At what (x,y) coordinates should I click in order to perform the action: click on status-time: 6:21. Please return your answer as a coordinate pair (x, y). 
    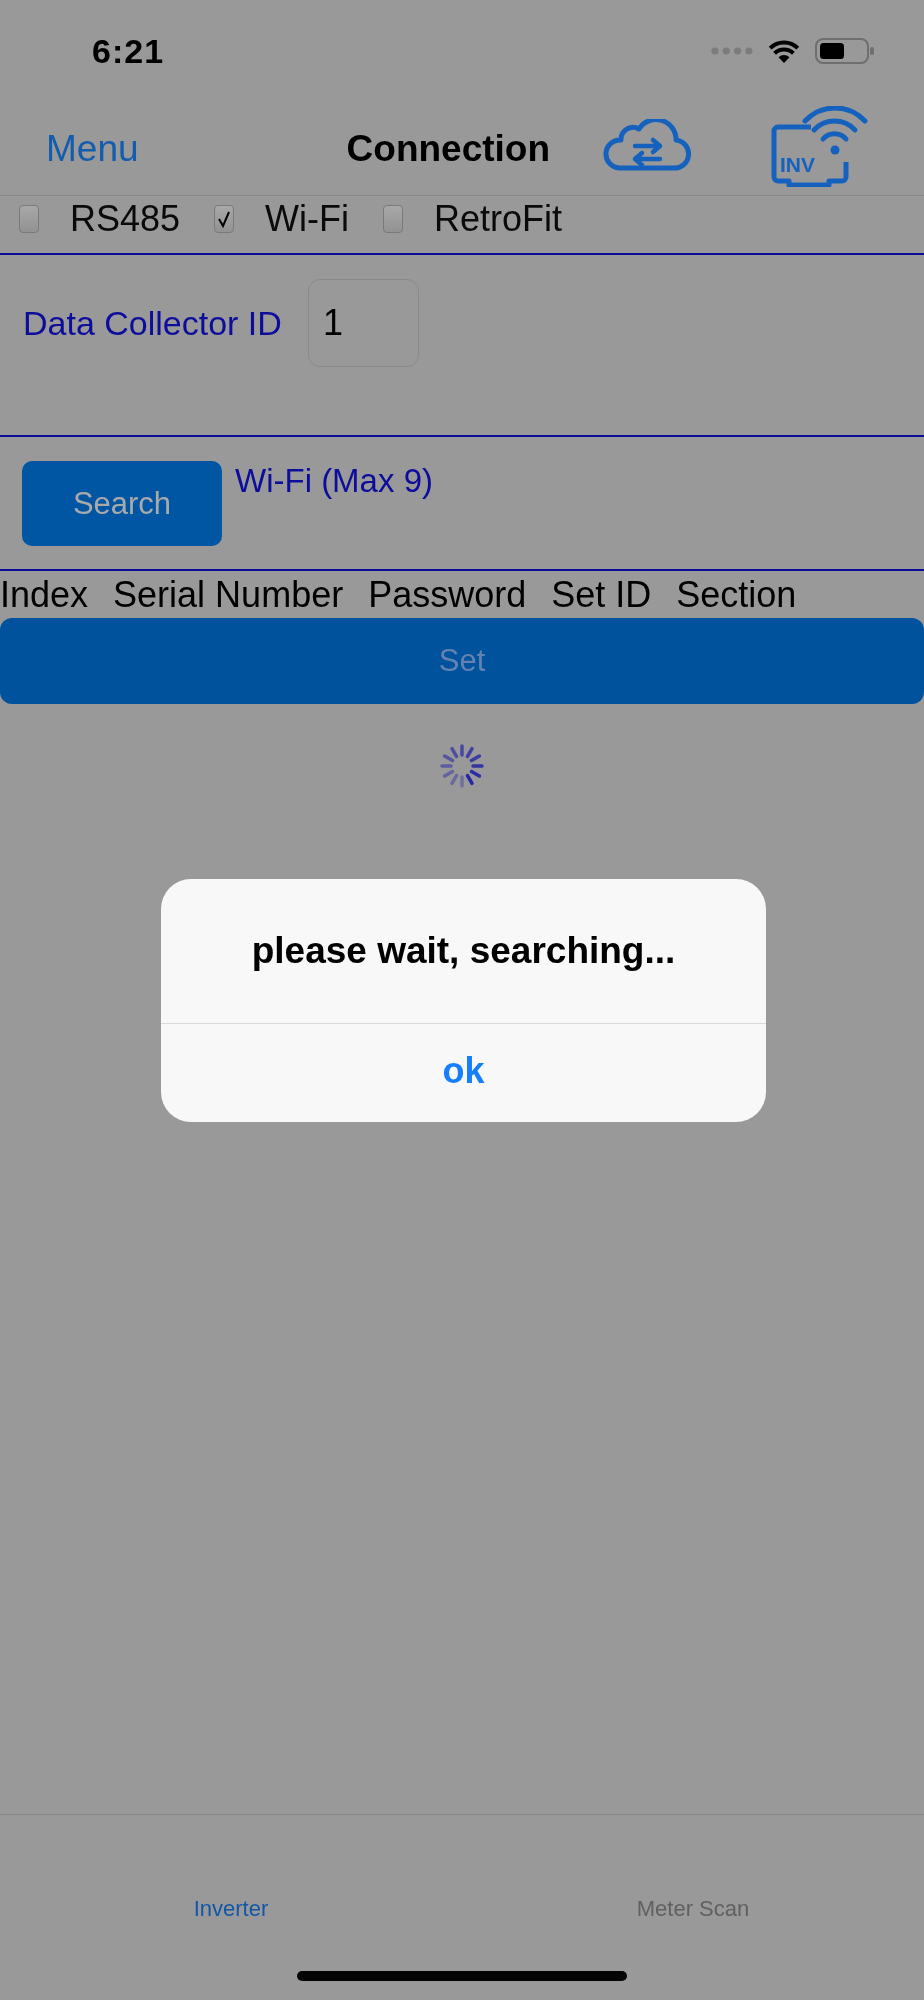
    Looking at the image, I should click on (128, 51).